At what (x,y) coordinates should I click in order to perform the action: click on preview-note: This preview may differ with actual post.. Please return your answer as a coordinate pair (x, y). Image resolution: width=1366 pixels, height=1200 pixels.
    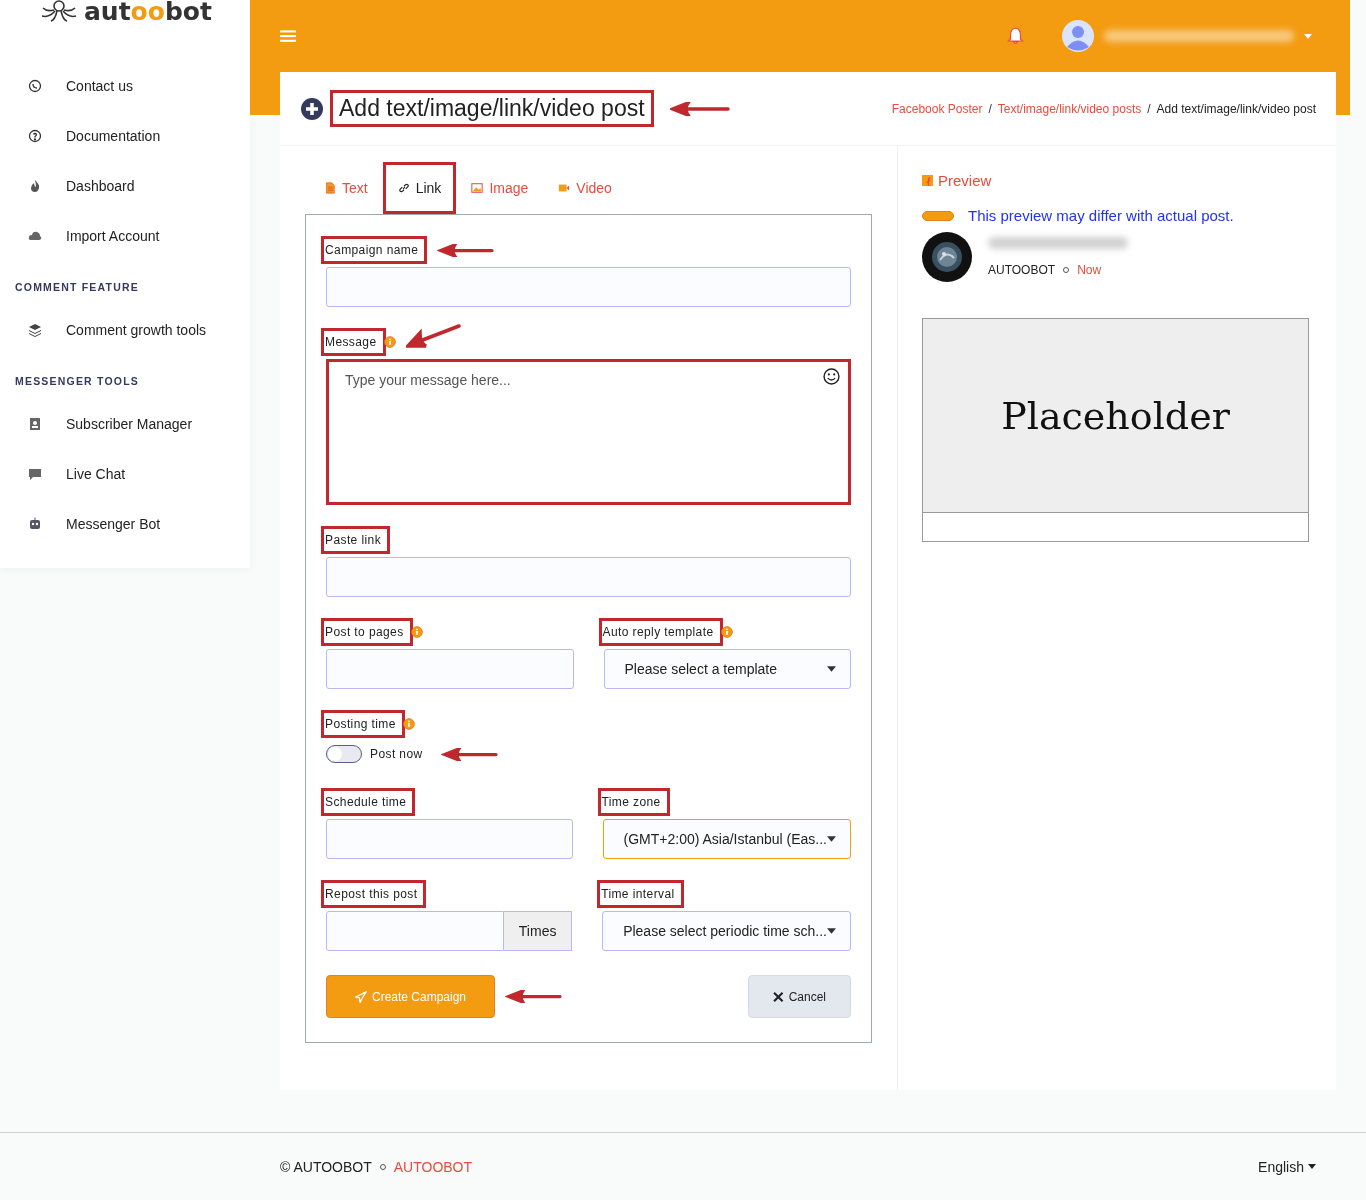
    Looking at the image, I should click on (1101, 215).